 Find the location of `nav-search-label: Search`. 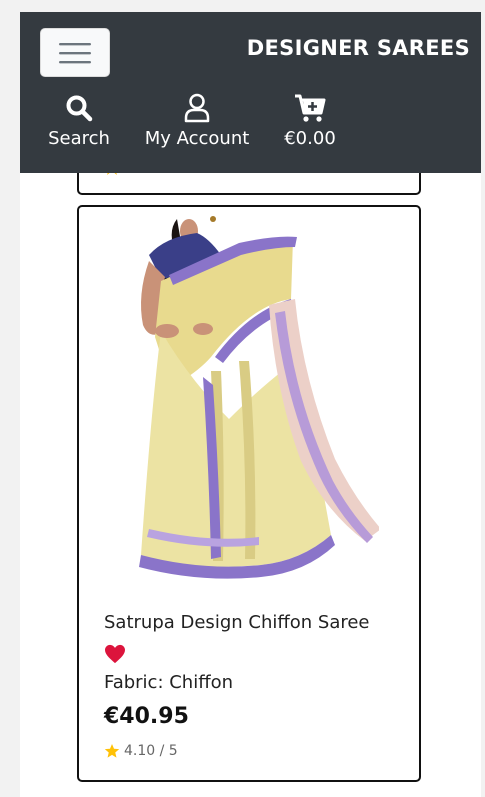

nav-search-label: Search is located at coordinates (79, 138).